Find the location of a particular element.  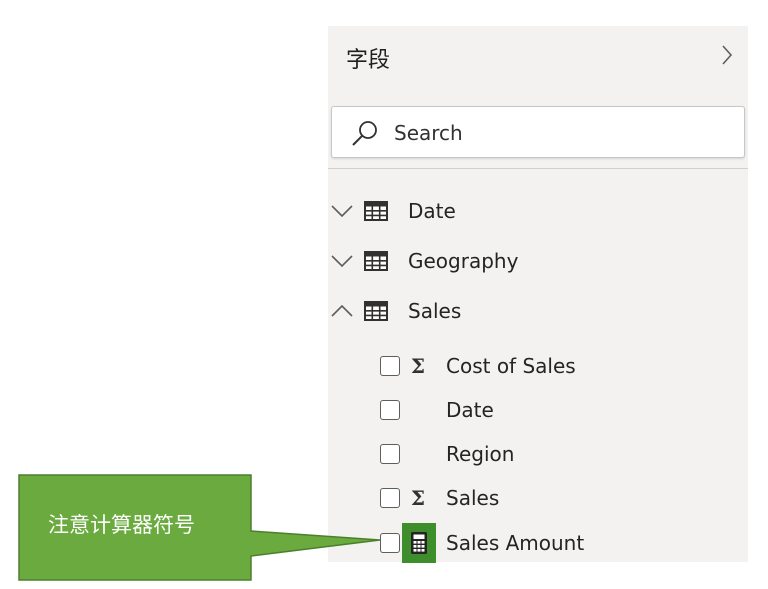

field-sales-amount: Sales Amount is located at coordinates (482, 543).